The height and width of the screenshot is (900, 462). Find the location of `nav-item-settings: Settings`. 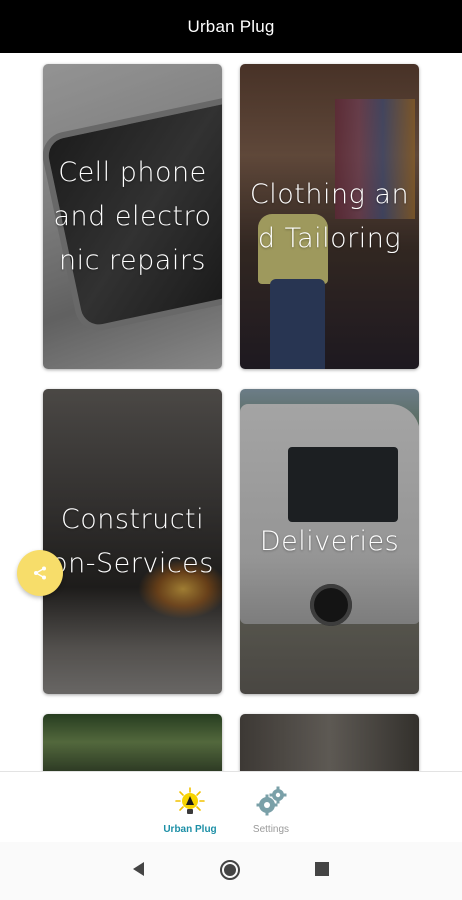

nav-item-settings: Settings is located at coordinates (271, 810).